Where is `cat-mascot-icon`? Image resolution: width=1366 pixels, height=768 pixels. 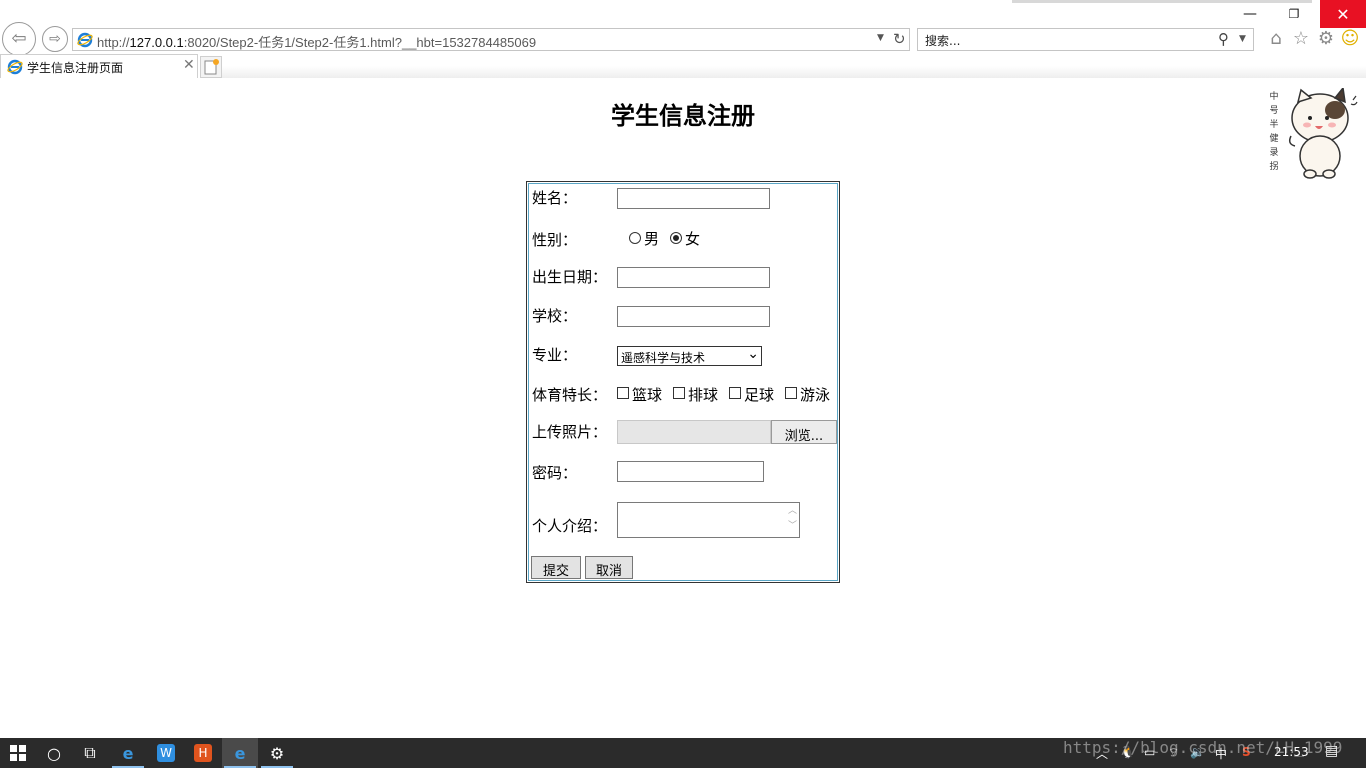
cat-mascot-icon is located at coordinates (1323, 133).